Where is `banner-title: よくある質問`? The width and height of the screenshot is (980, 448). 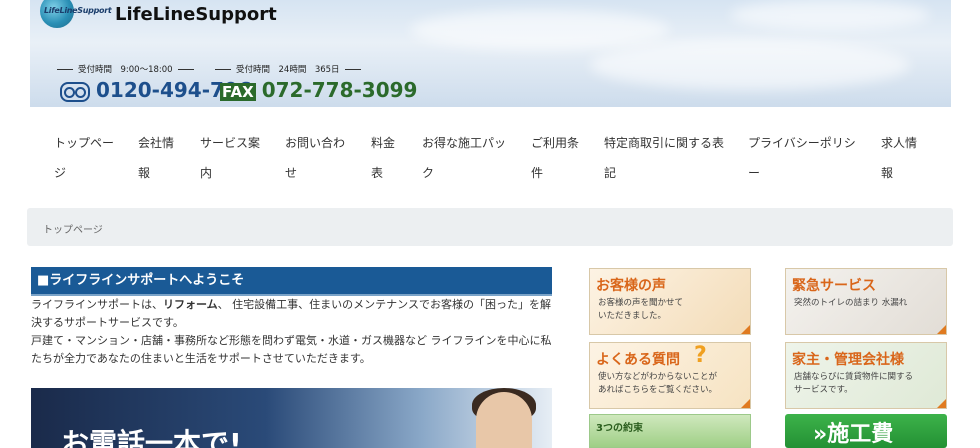 banner-title: よくある質問 is located at coordinates (638, 360).